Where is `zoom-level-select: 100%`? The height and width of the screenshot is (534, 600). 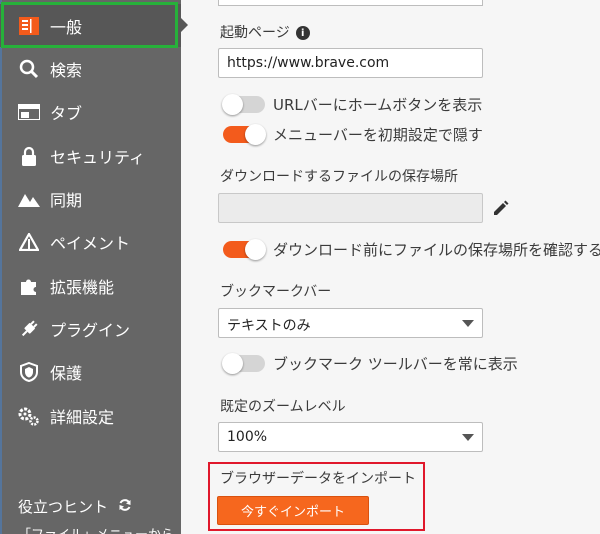
zoom-level-select: 100% is located at coordinates (350, 437).